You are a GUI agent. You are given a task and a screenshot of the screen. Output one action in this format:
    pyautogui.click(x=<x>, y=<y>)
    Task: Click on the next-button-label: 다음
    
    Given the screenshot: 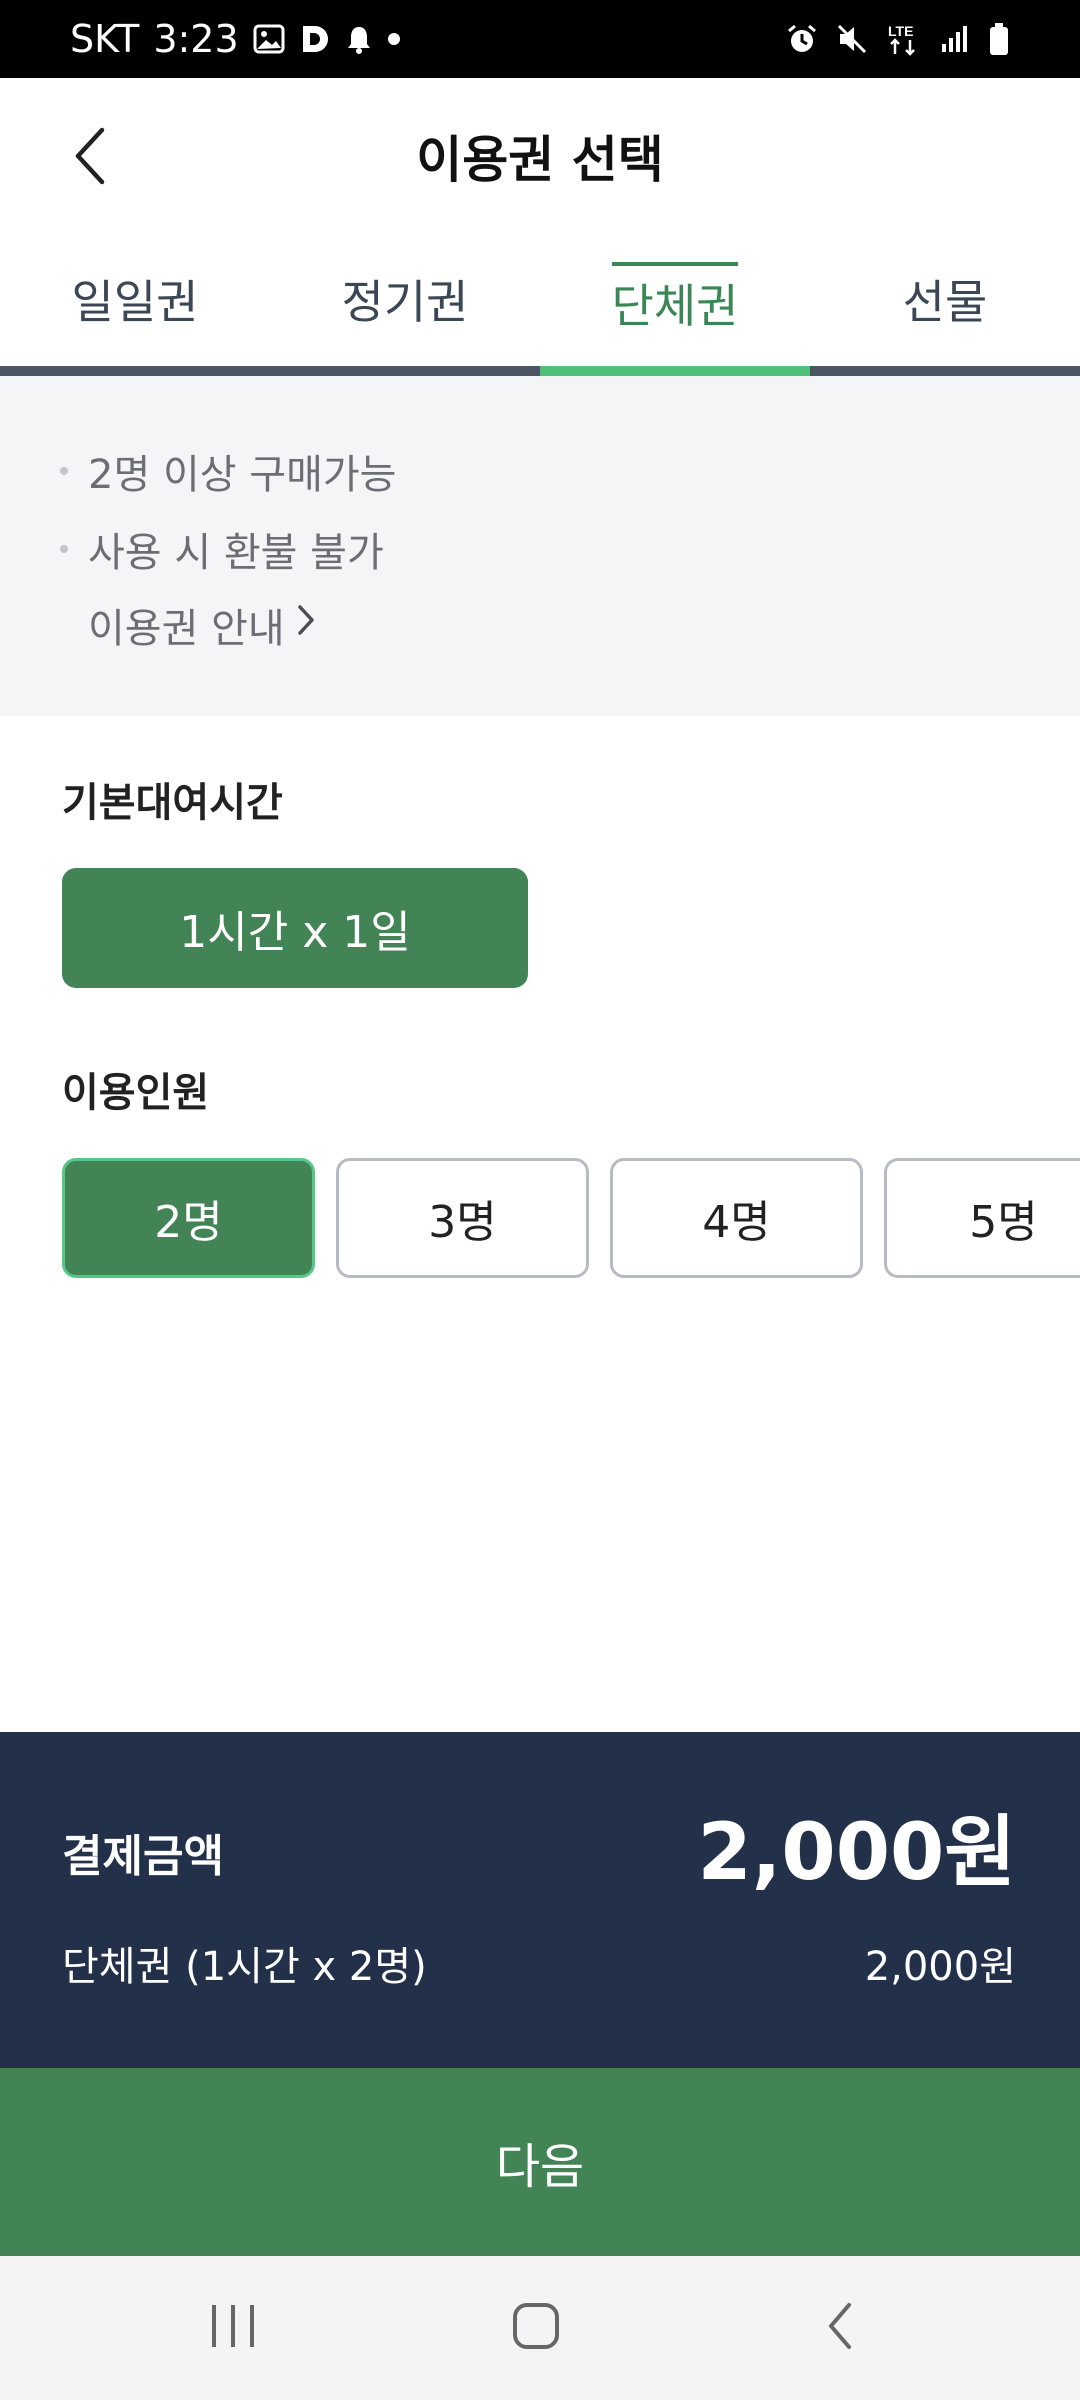 What is the action you would take?
    pyautogui.click(x=540, y=2167)
    